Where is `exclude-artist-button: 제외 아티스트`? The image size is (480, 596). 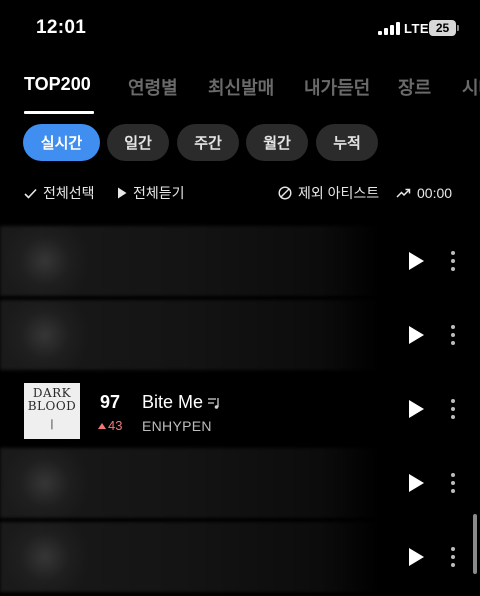
exclude-artist-button: 제외 아티스트 is located at coordinates (328, 193).